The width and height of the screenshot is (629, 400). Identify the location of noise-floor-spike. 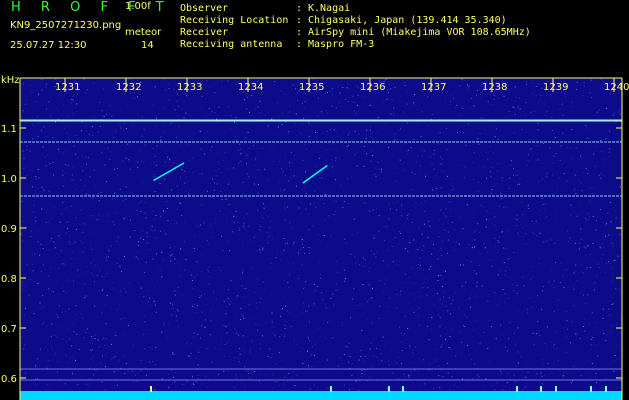
(517, 389).